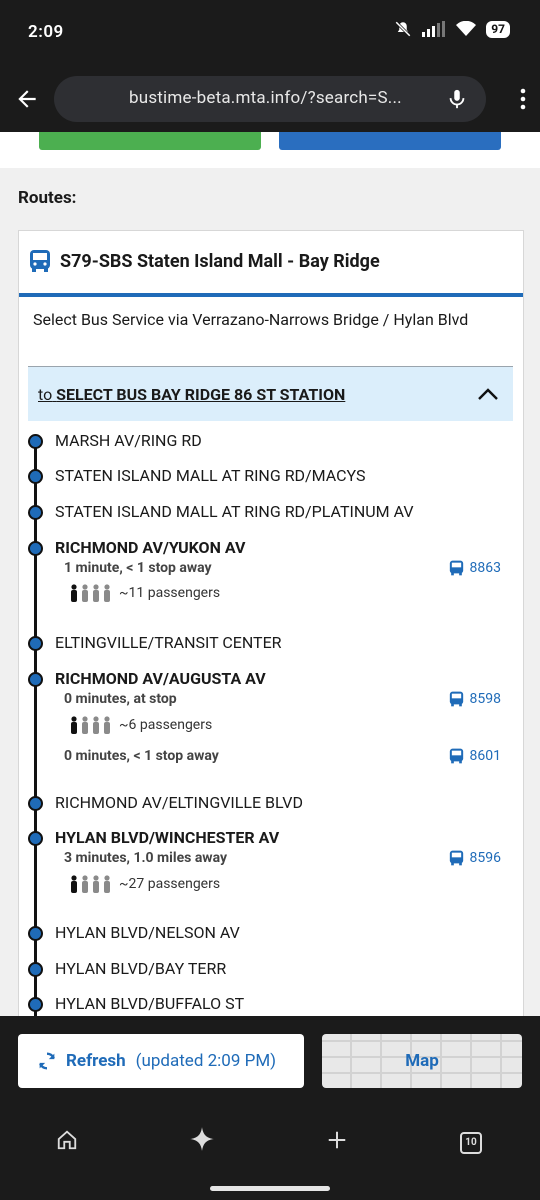 The width and height of the screenshot is (540, 1200). Describe the element at coordinates (128, 440) in the screenshot. I see `stop-name: MARSH AV/RING RD` at that location.